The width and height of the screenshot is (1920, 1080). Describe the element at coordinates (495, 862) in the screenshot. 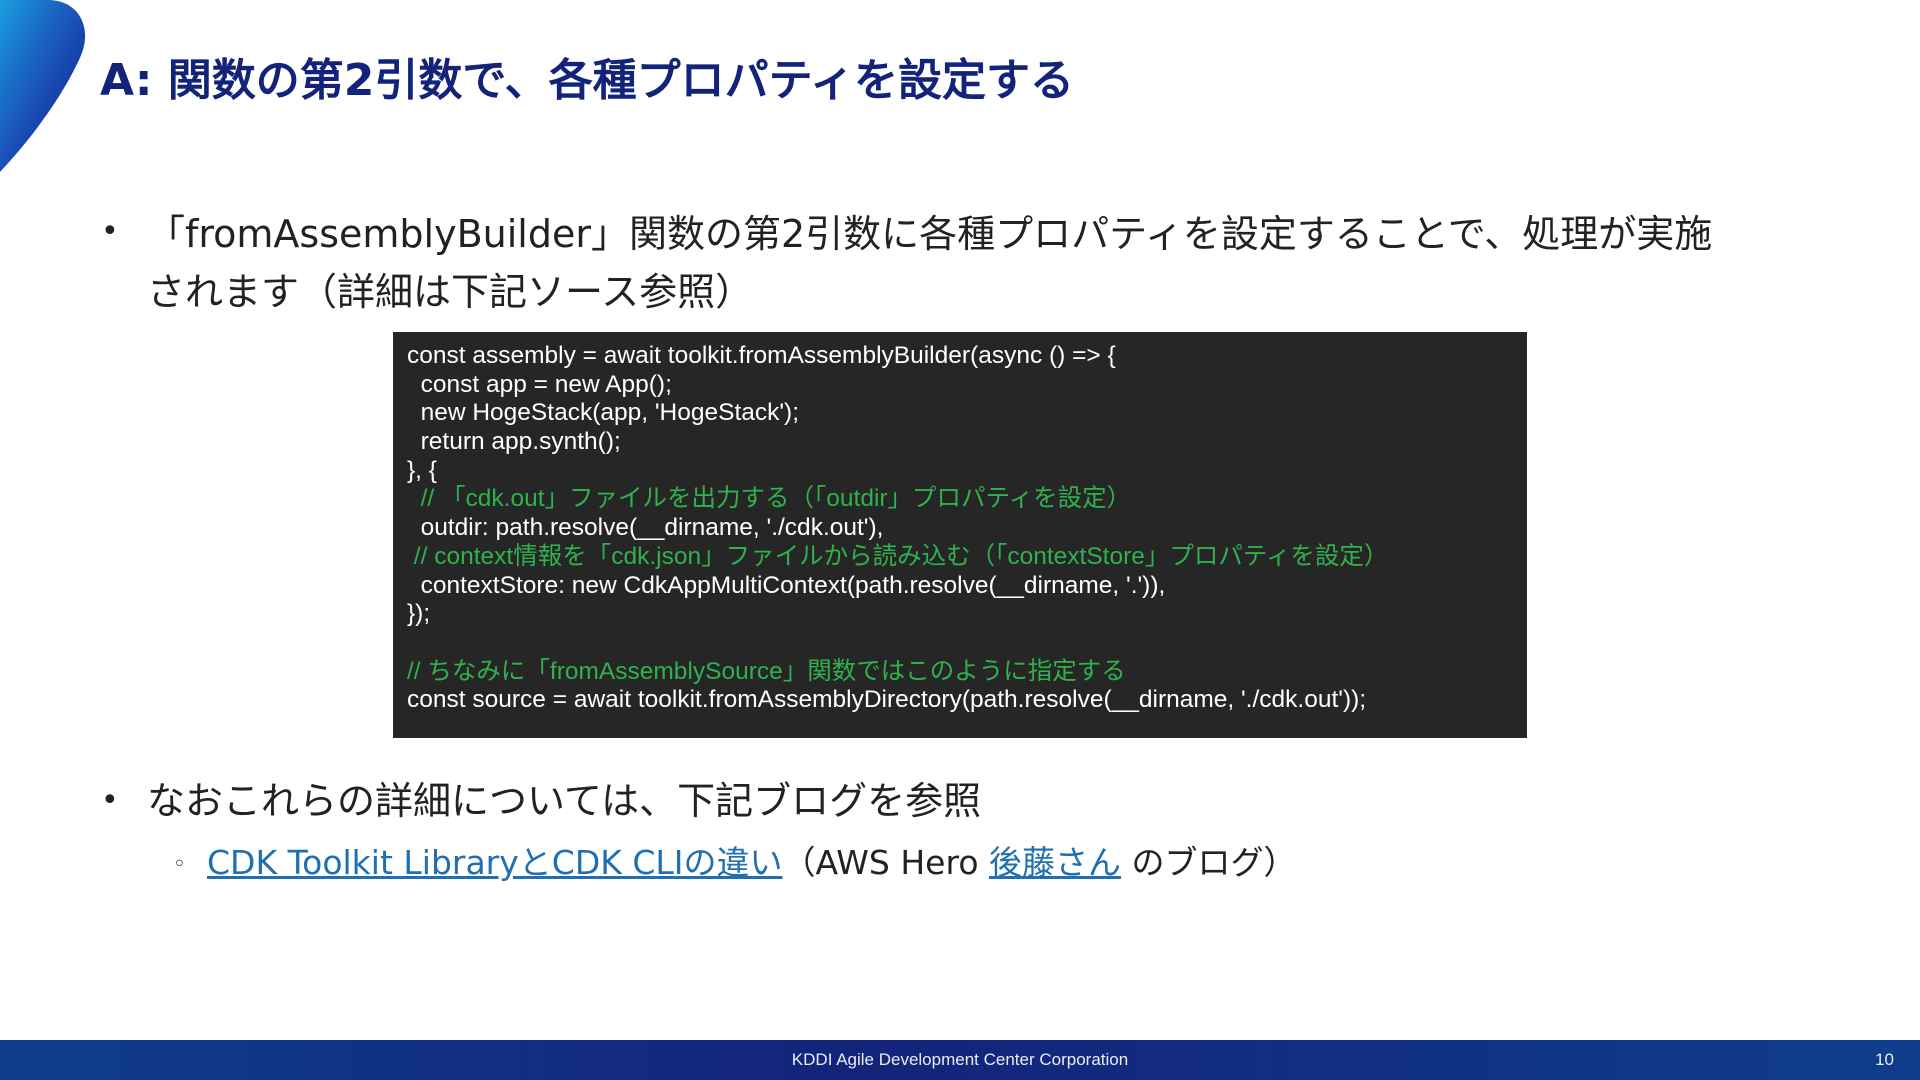

I see `blog-link: CDK Toolkit LibraryとCDK CLIの違い` at that location.